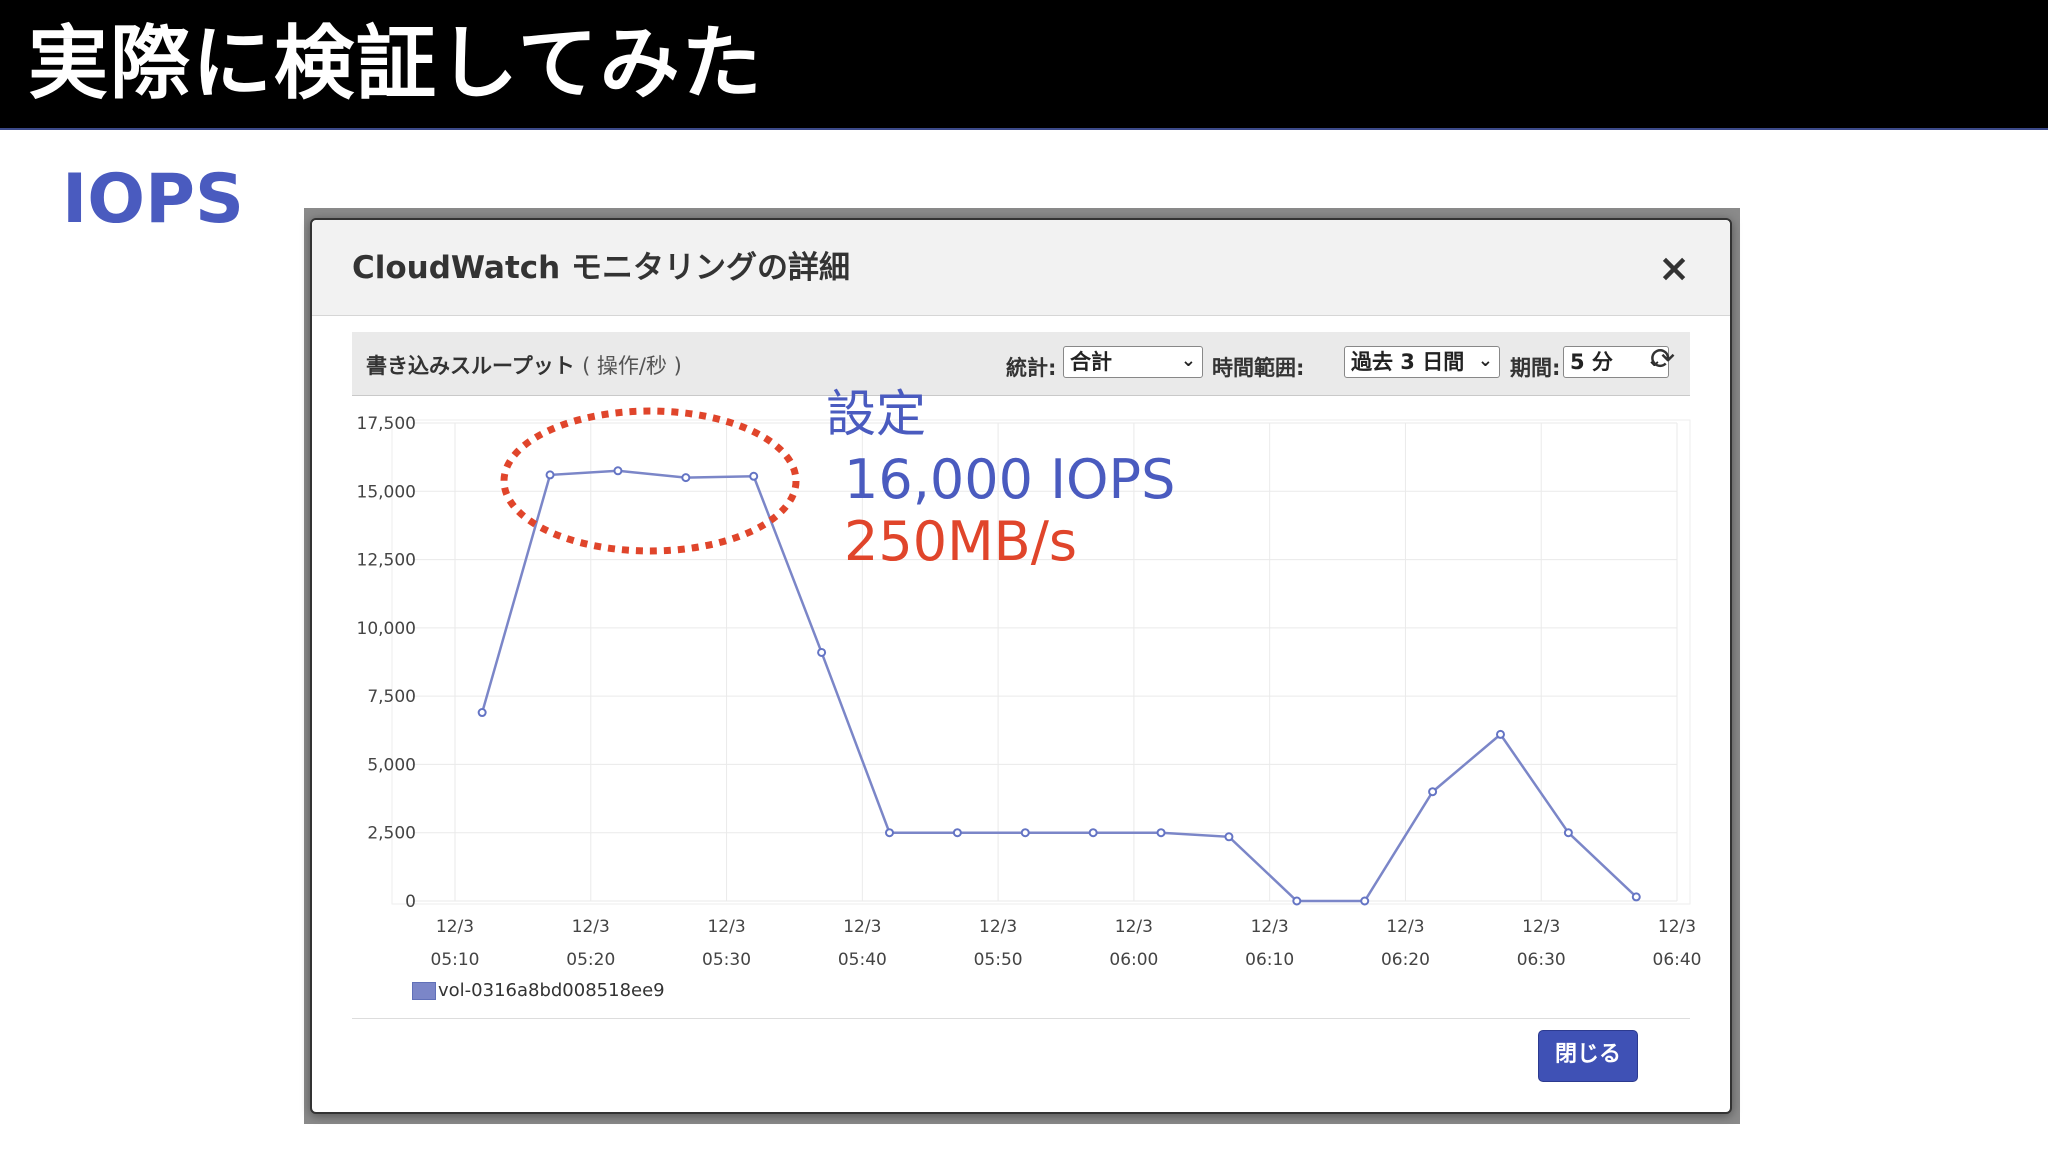 The height and width of the screenshot is (1152, 2048). Describe the element at coordinates (386, 561) in the screenshot. I see `y-tick-label: 12,500` at that location.